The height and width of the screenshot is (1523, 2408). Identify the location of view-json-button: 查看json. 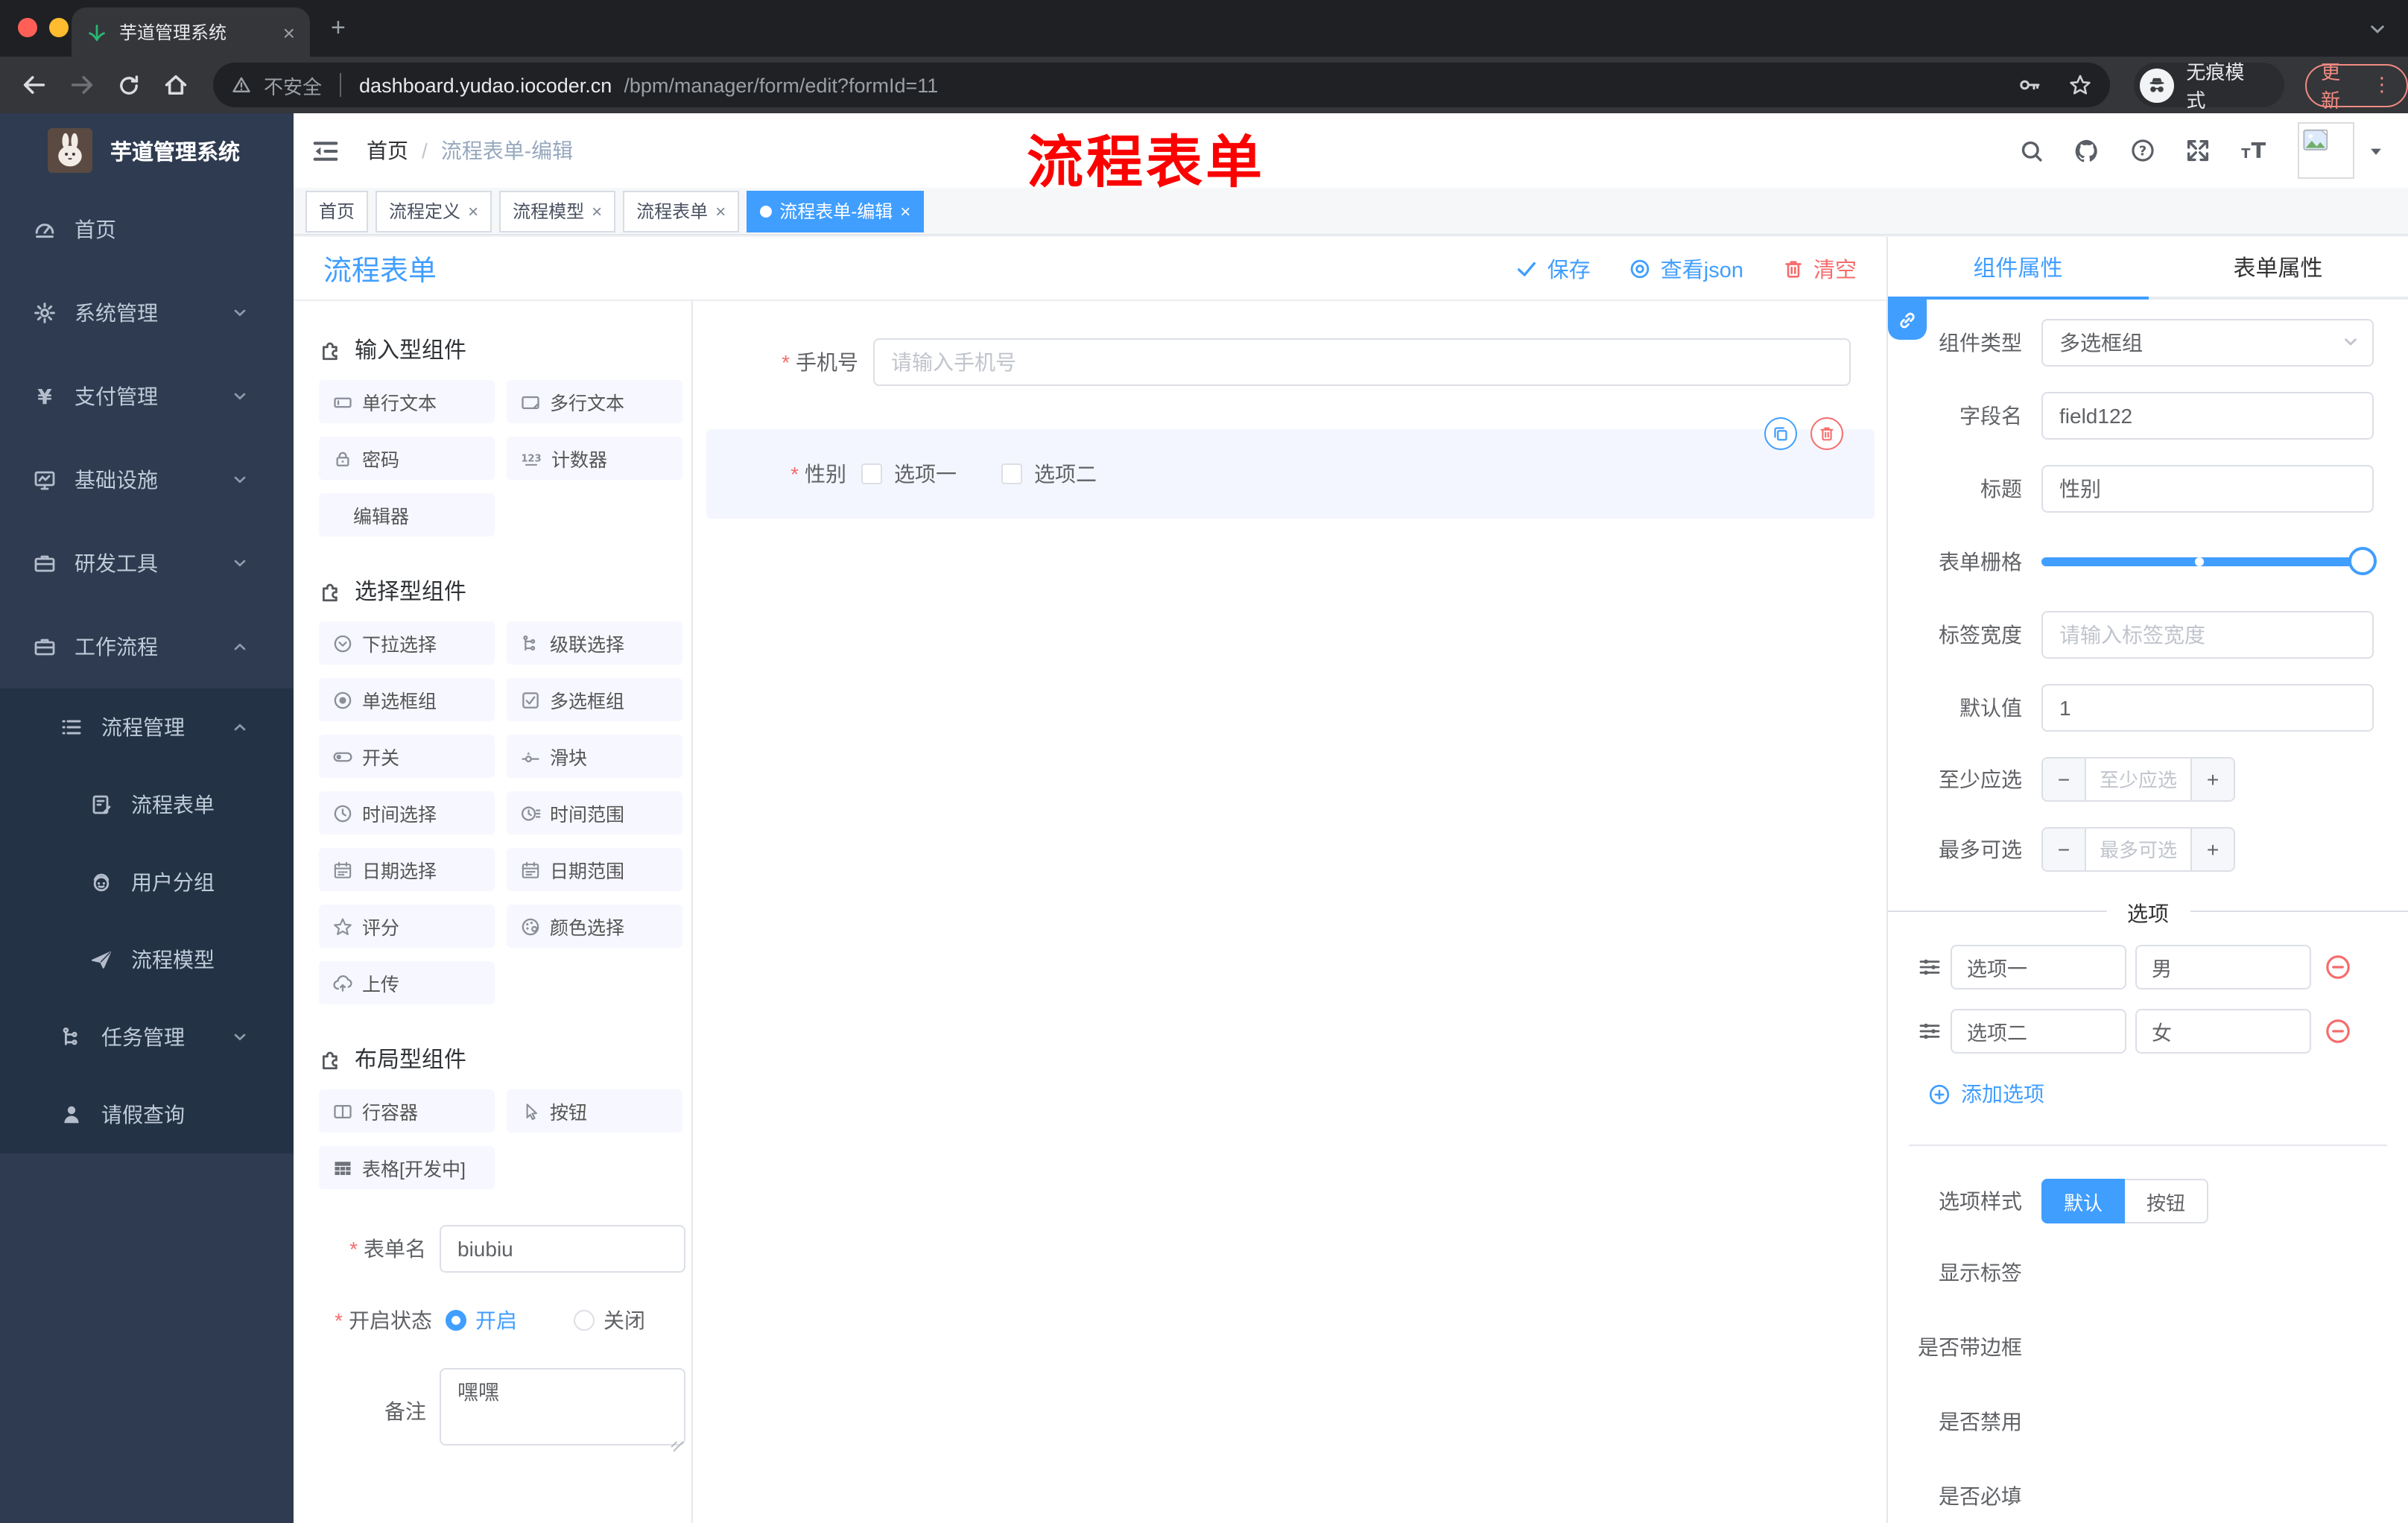
(1686, 269).